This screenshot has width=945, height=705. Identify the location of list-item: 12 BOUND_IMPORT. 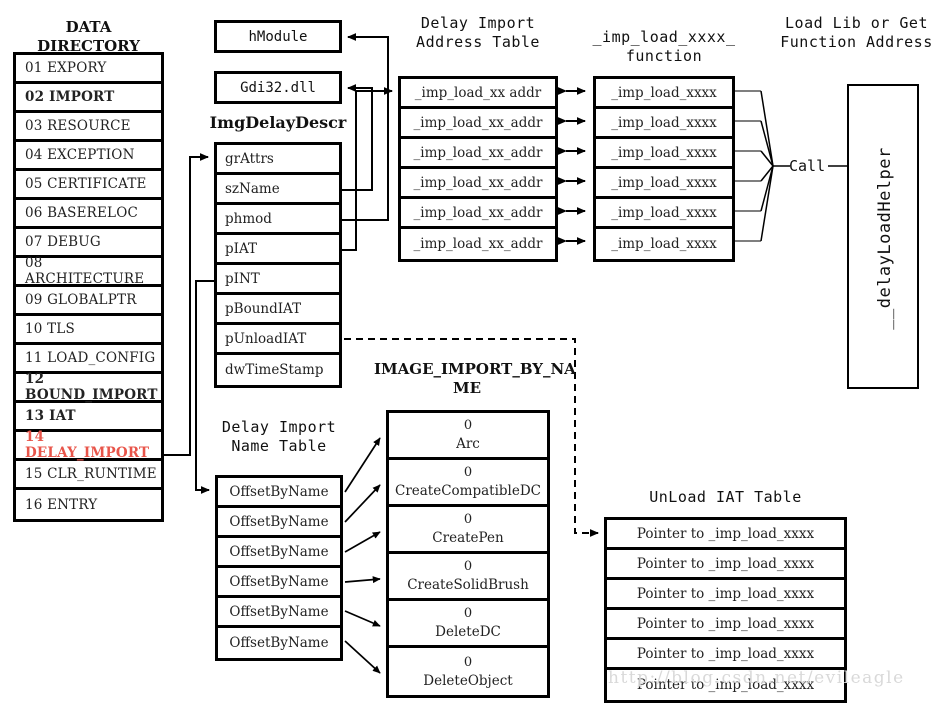
(88, 387).